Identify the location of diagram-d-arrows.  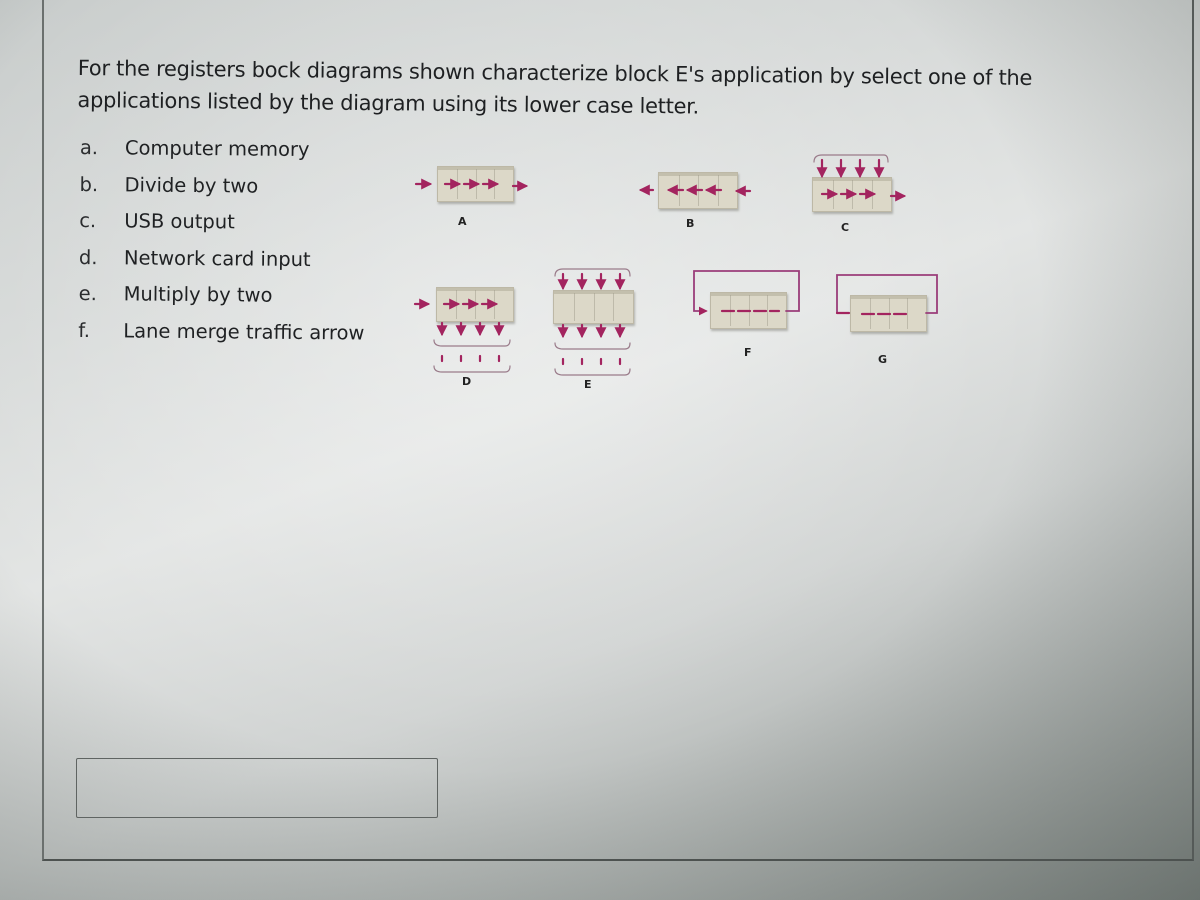
(462, 335).